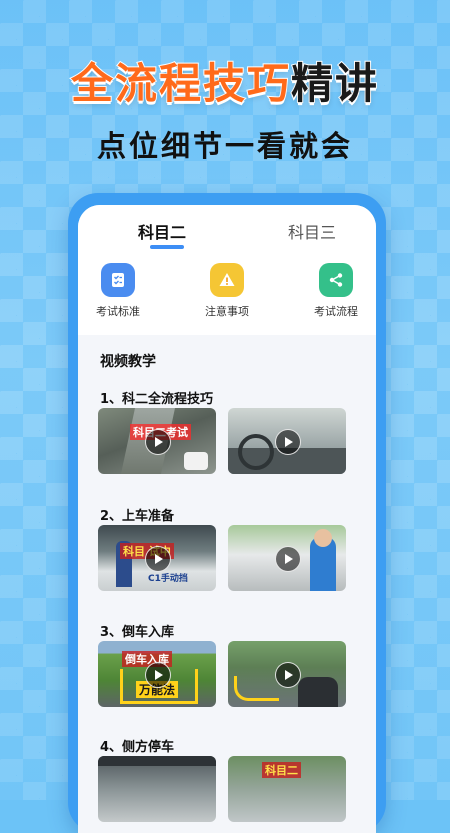  I want to click on video-thumbnail: 科目 试中 C1手动挡, so click(157, 558).